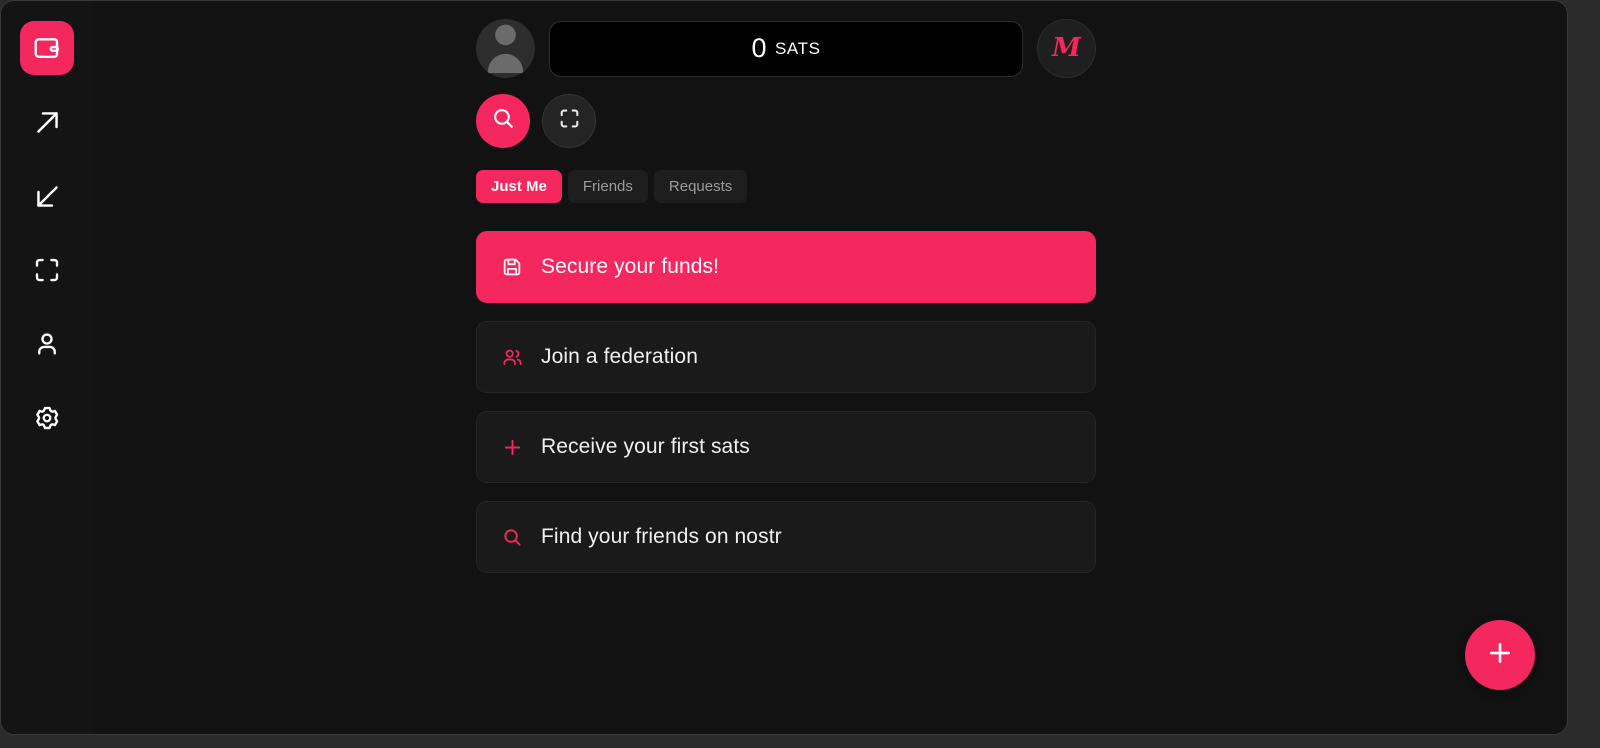  What do you see at coordinates (619, 357) in the screenshot?
I see `card-label: Join a federation` at bounding box center [619, 357].